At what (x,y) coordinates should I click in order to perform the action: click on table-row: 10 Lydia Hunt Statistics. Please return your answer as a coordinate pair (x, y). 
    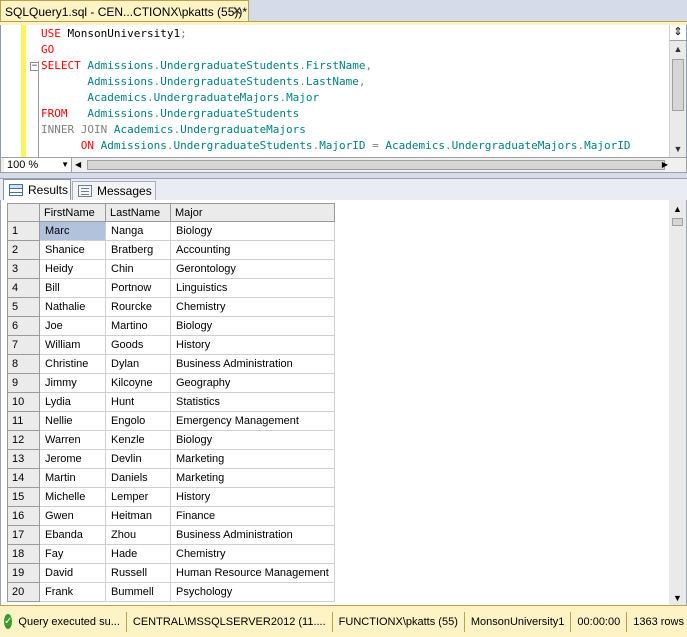
    Looking at the image, I should click on (171, 402).